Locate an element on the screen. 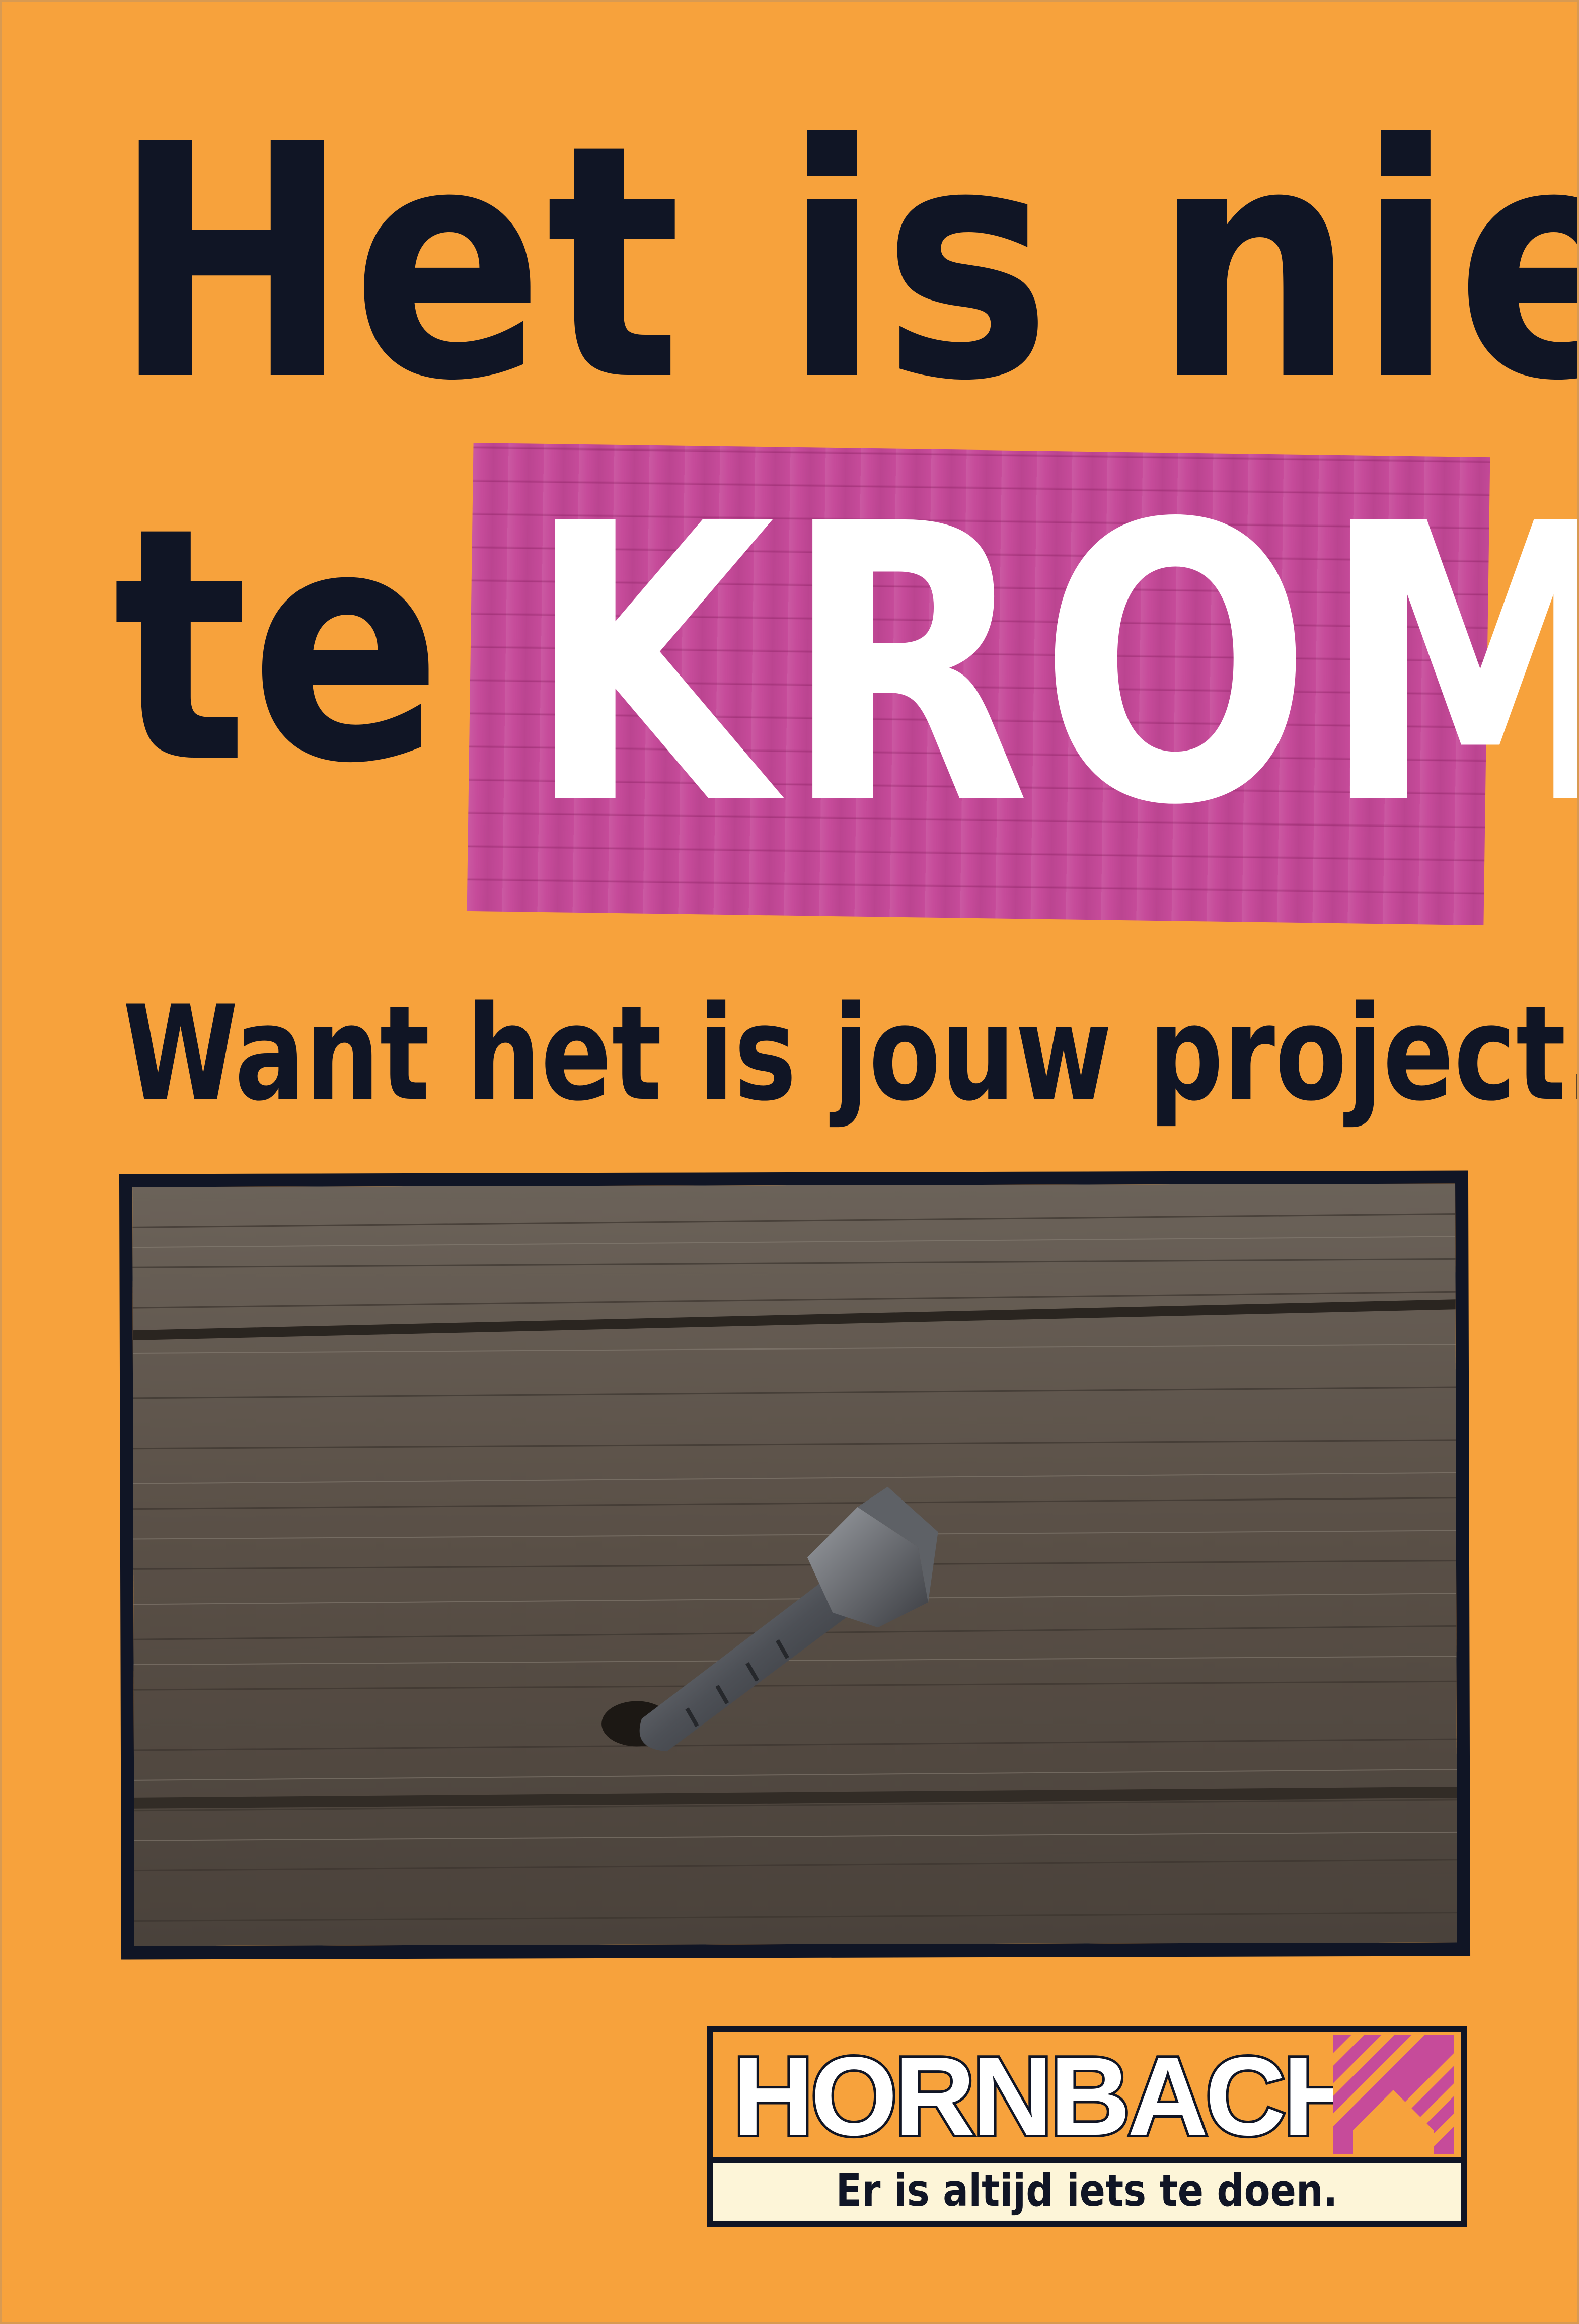 Image resolution: width=1579 pixels, height=2324 pixels. brand-tagline: Er is altijd iets te doen. is located at coordinates (1087, 2190).